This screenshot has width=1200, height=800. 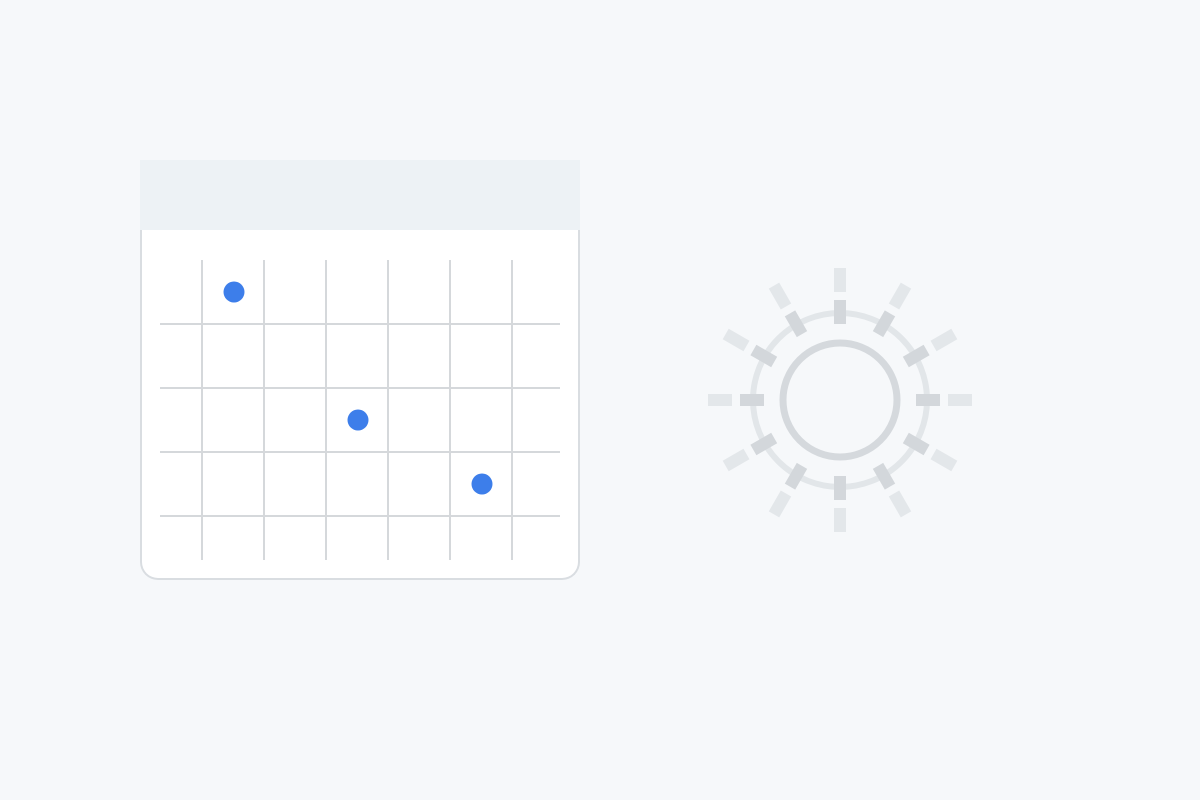 I want to click on gear-graphic, so click(x=840, y=400).